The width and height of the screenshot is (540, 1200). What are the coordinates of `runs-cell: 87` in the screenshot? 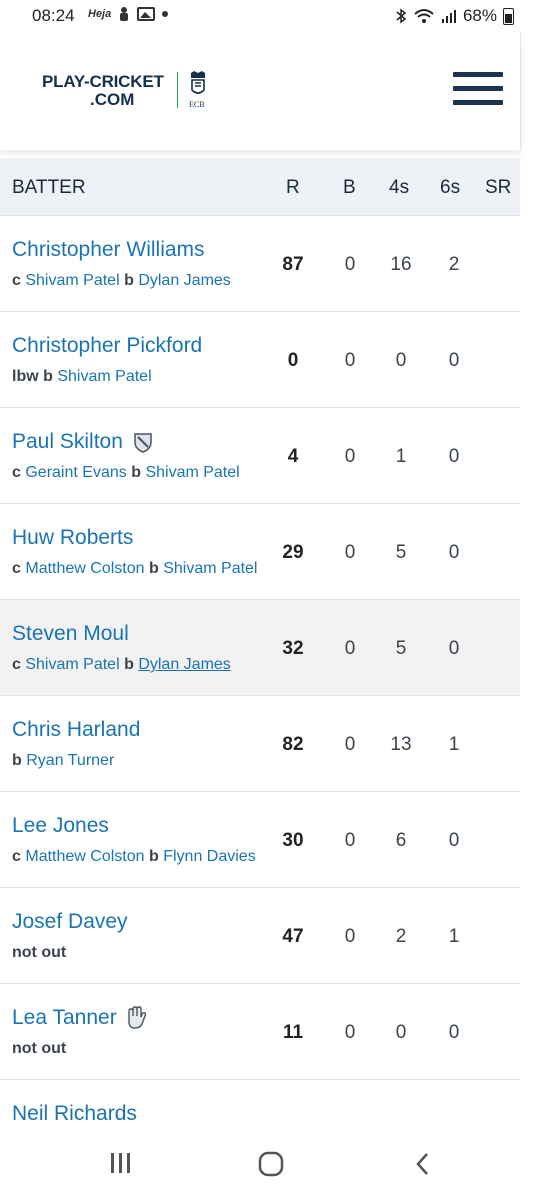 It's located at (293, 264).